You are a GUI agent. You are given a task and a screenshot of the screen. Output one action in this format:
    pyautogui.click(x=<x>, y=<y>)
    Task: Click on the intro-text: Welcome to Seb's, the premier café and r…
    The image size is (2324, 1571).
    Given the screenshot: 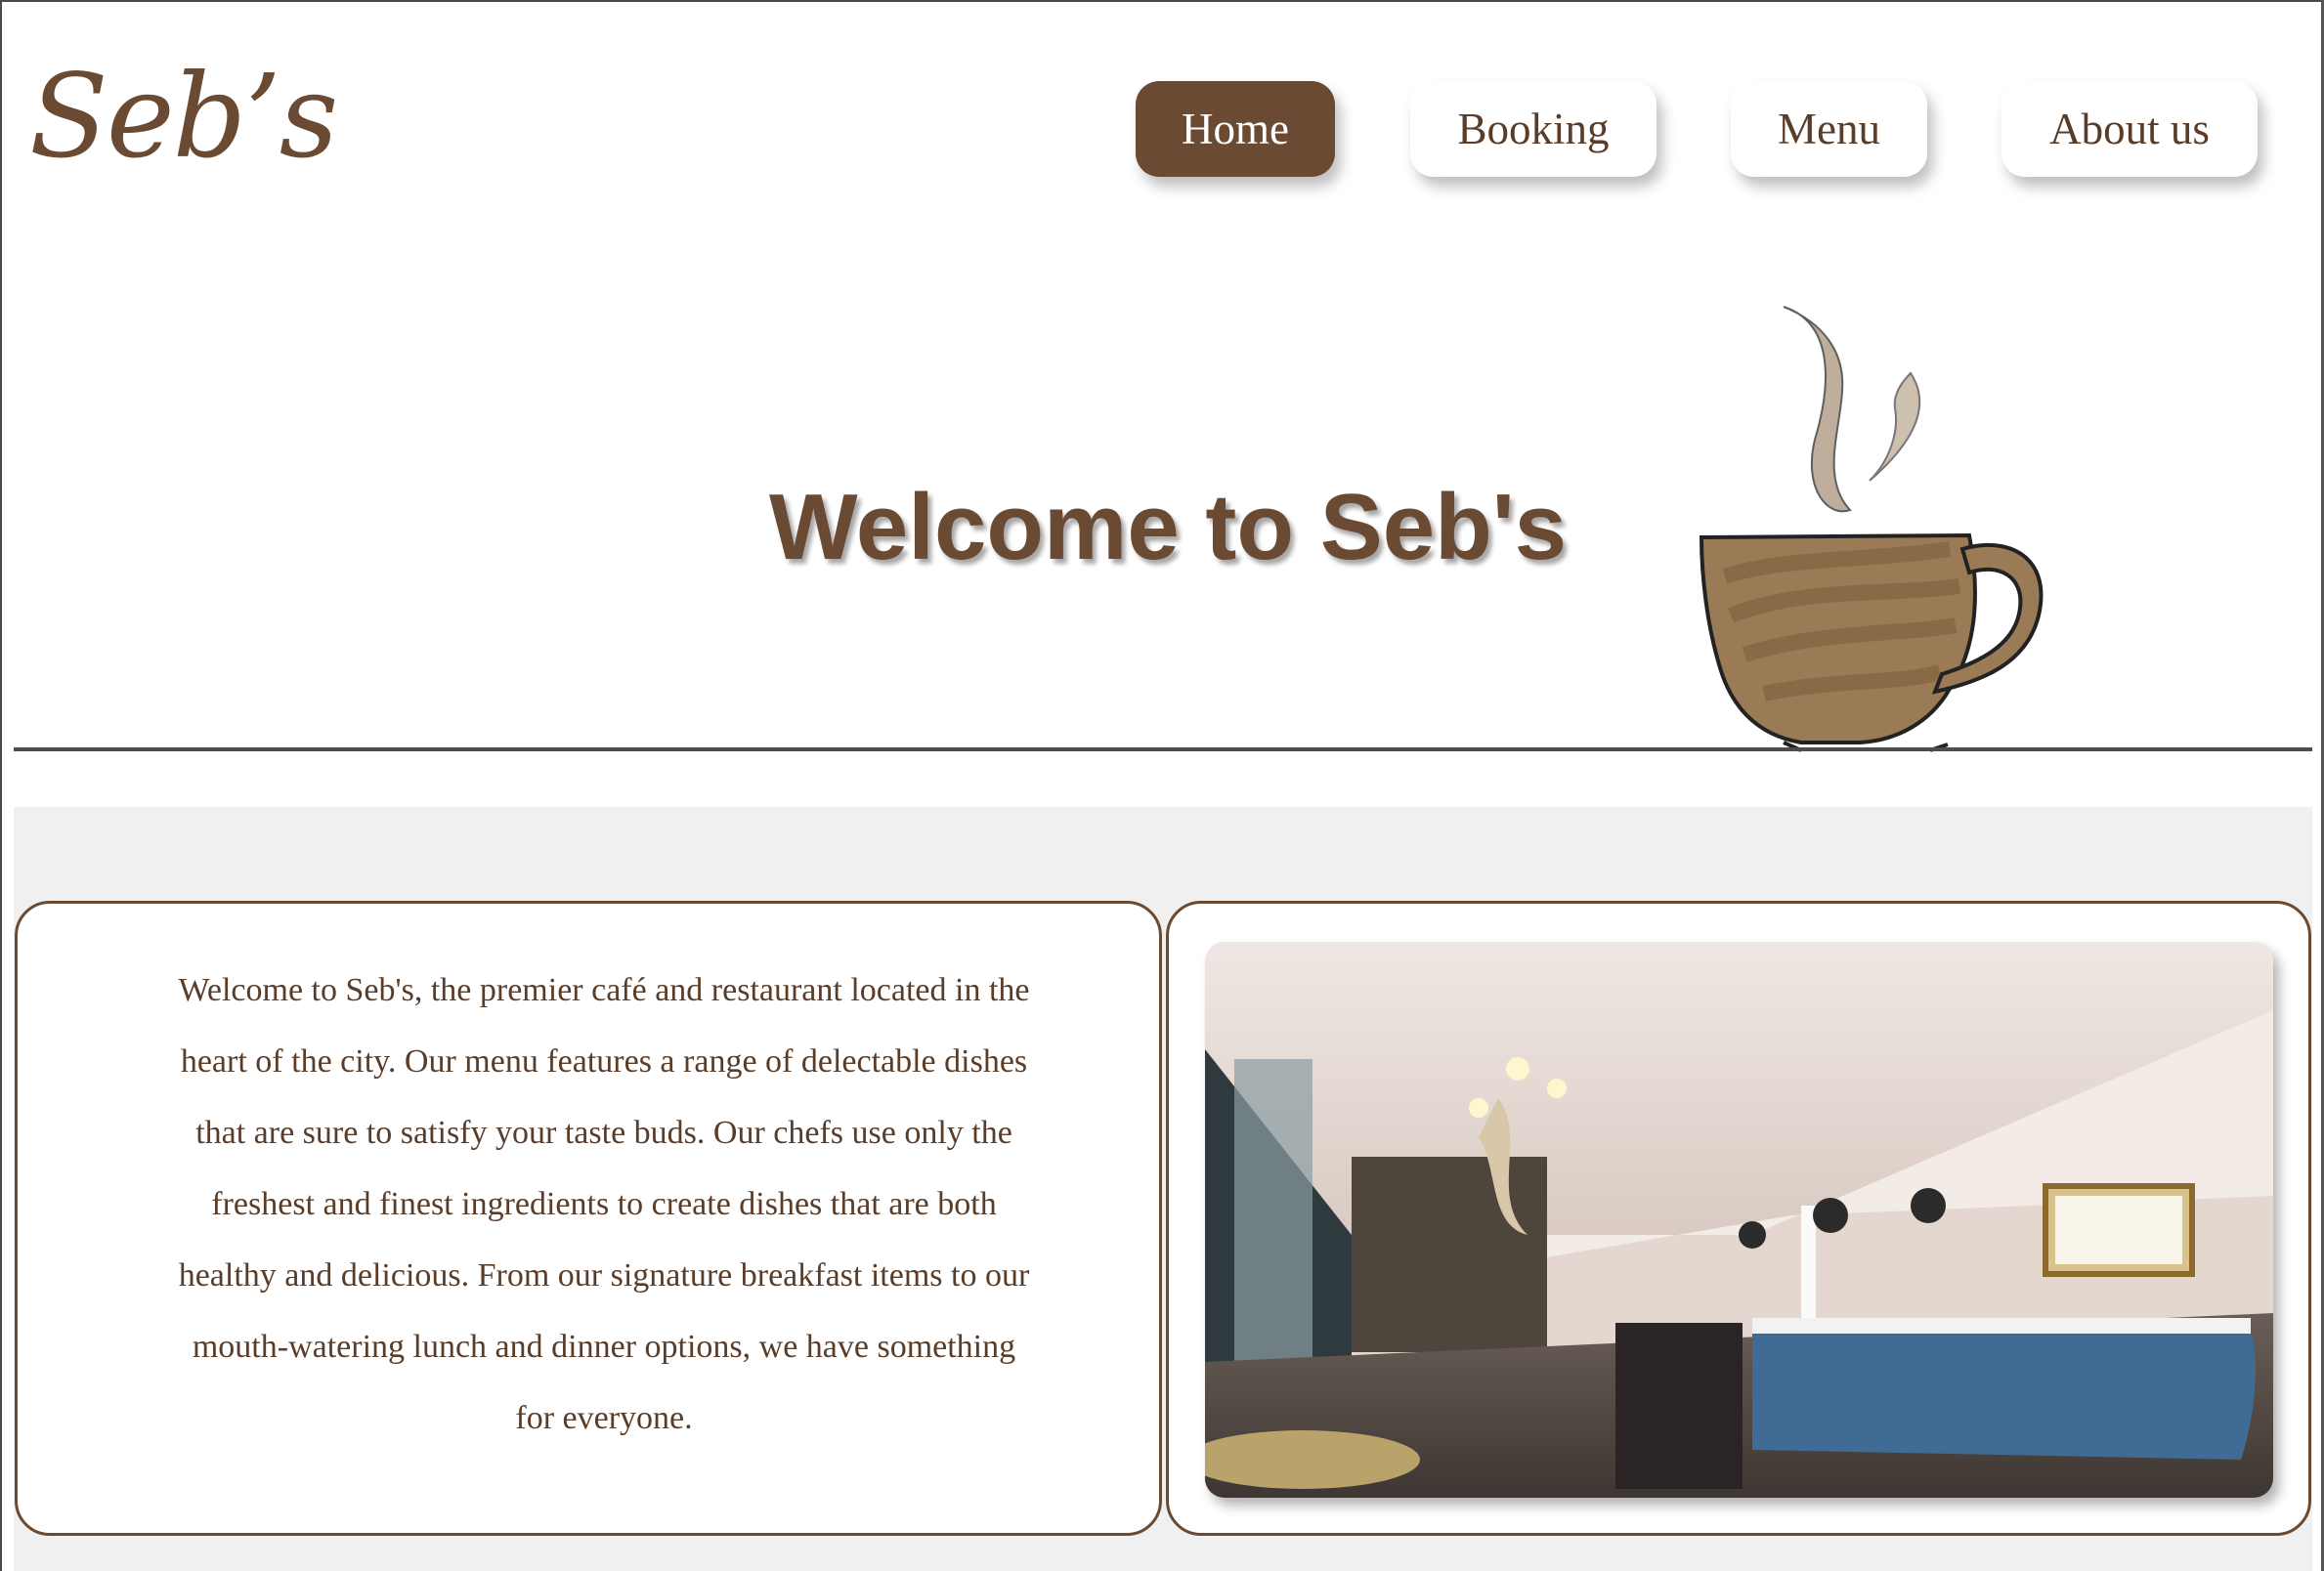 What is the action you would take?
    pyautogui.click(x=604, y=1204)
    